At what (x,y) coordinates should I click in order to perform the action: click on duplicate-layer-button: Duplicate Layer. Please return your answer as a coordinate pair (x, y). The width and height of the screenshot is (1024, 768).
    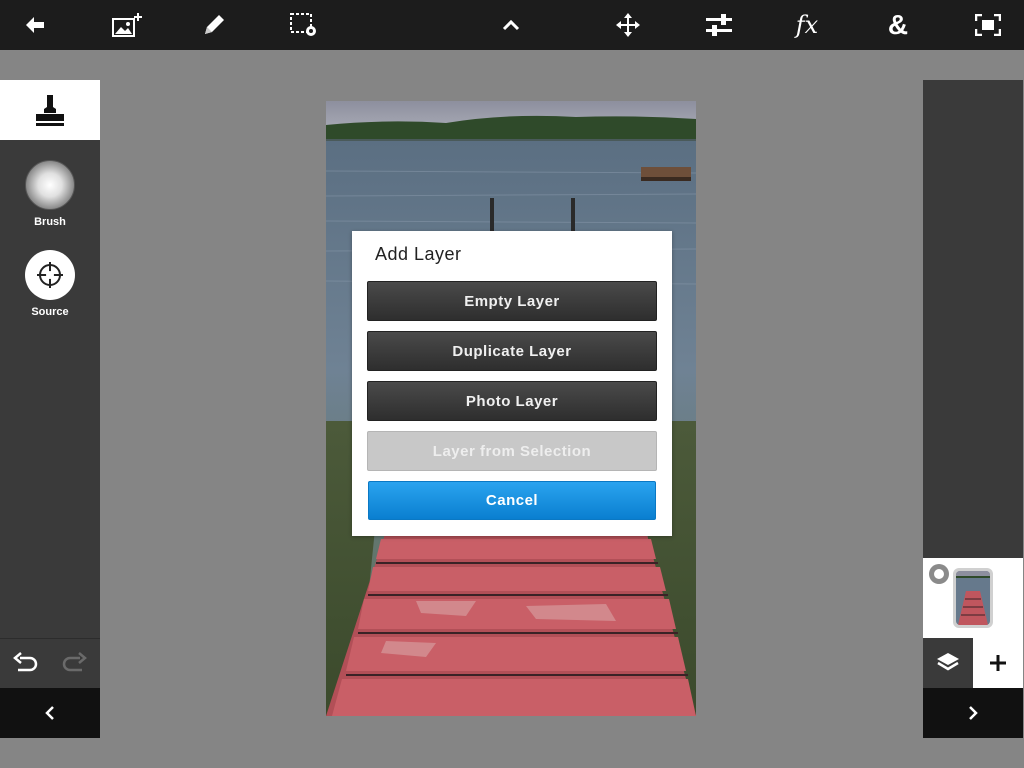
    Looking at the image, I should click on (512, 351).